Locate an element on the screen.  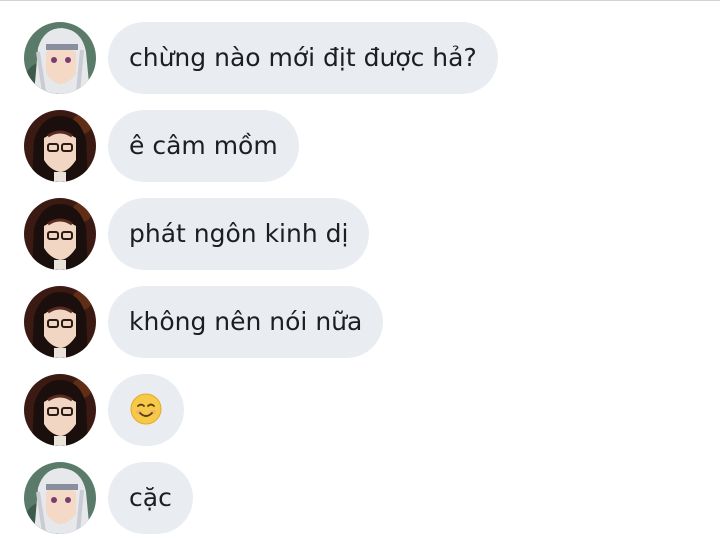
message-row is located at coordinates (360, 410).